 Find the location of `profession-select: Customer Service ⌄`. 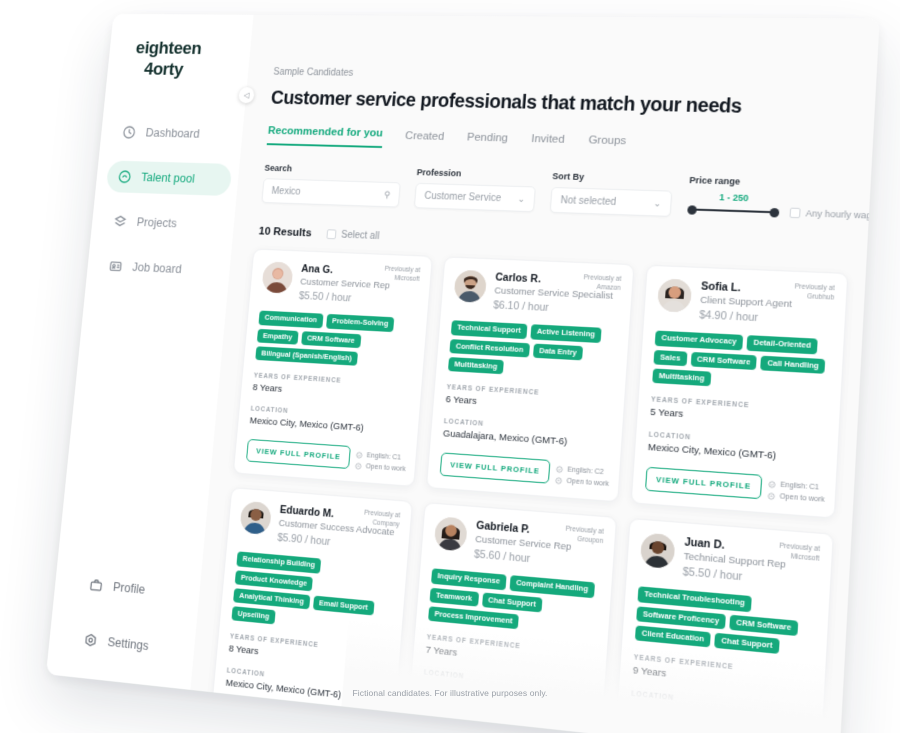

profession-select: Customer Service ⌄ is located at coordinates (474, 197).